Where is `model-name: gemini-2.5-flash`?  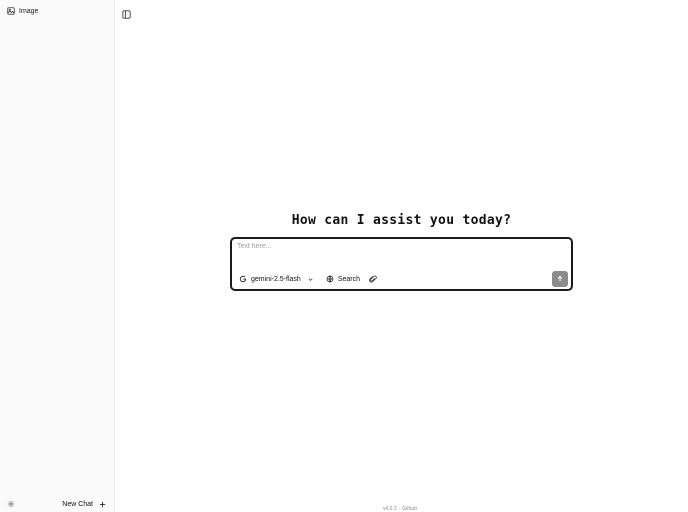 model-name: gemini-2.5-flash is located at coordinates (276, 279).